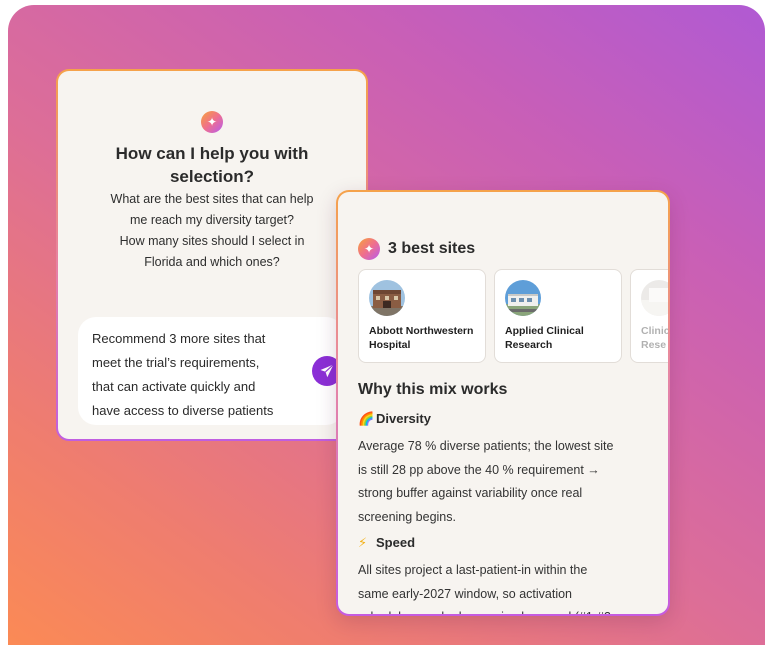 This screenshot has height=645, width=765. What do you see at coordinates (396, 542) in the screenshot?
I see `speed-label: Speed` at bounding box center [396, 542].